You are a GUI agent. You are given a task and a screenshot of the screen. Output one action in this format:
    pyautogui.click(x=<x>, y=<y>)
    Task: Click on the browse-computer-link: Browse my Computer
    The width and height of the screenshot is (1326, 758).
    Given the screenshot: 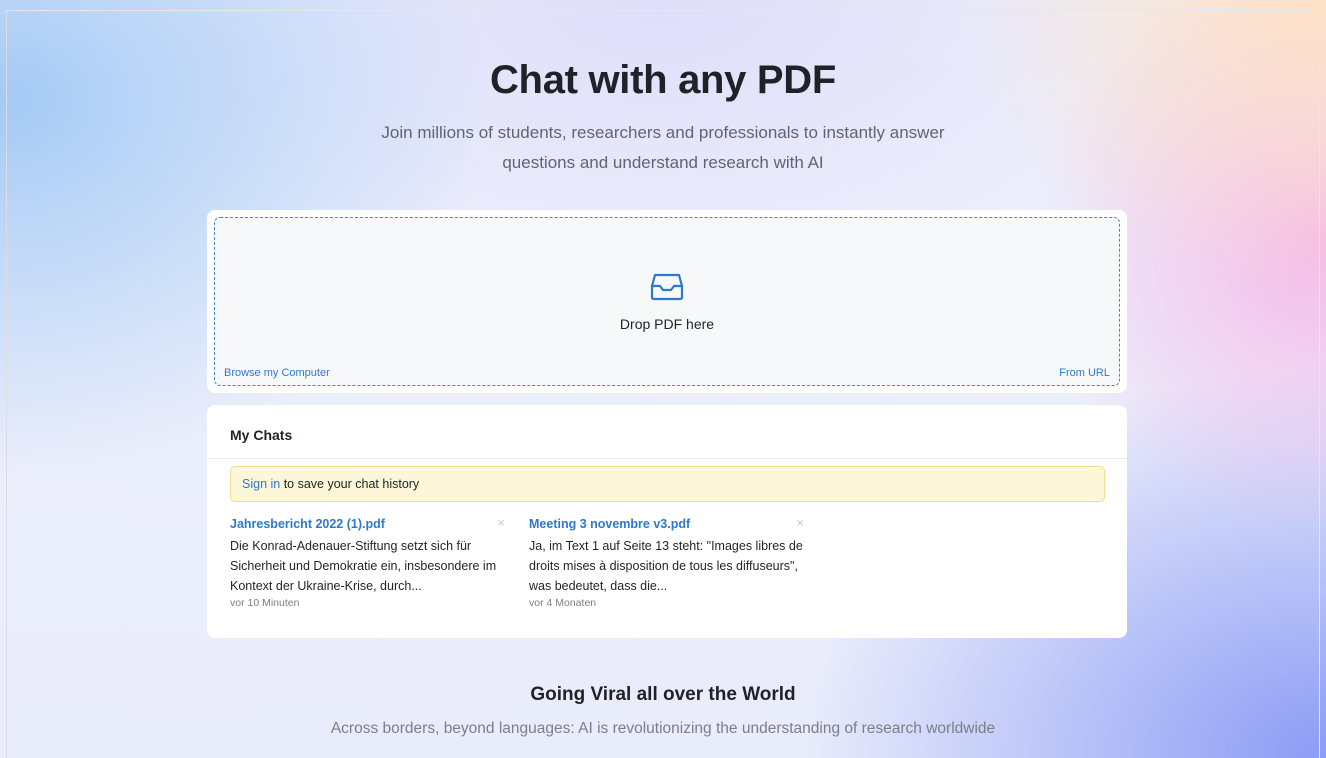 What is the action you would take?
    pyautogui.click(x=277, y=373)
    